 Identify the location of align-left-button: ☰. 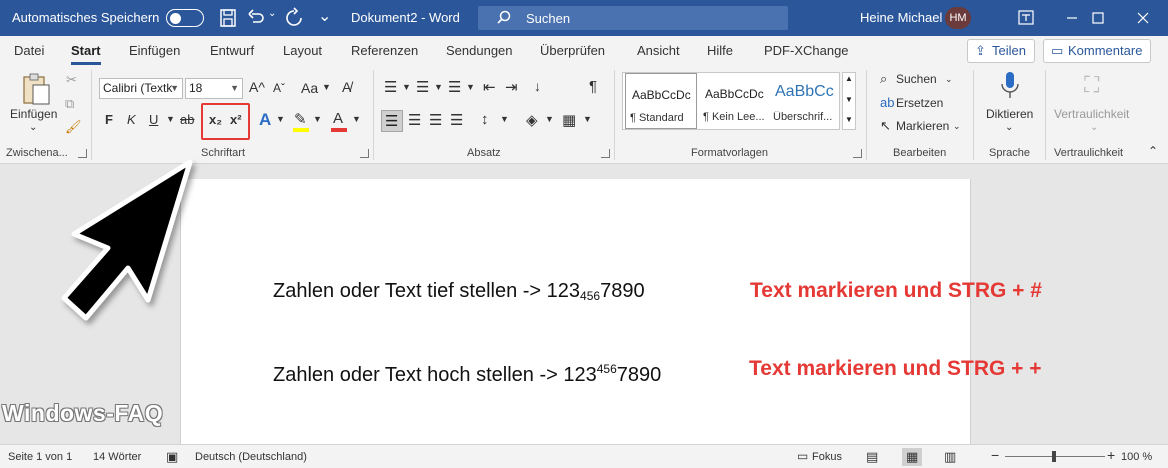
(392, 121).